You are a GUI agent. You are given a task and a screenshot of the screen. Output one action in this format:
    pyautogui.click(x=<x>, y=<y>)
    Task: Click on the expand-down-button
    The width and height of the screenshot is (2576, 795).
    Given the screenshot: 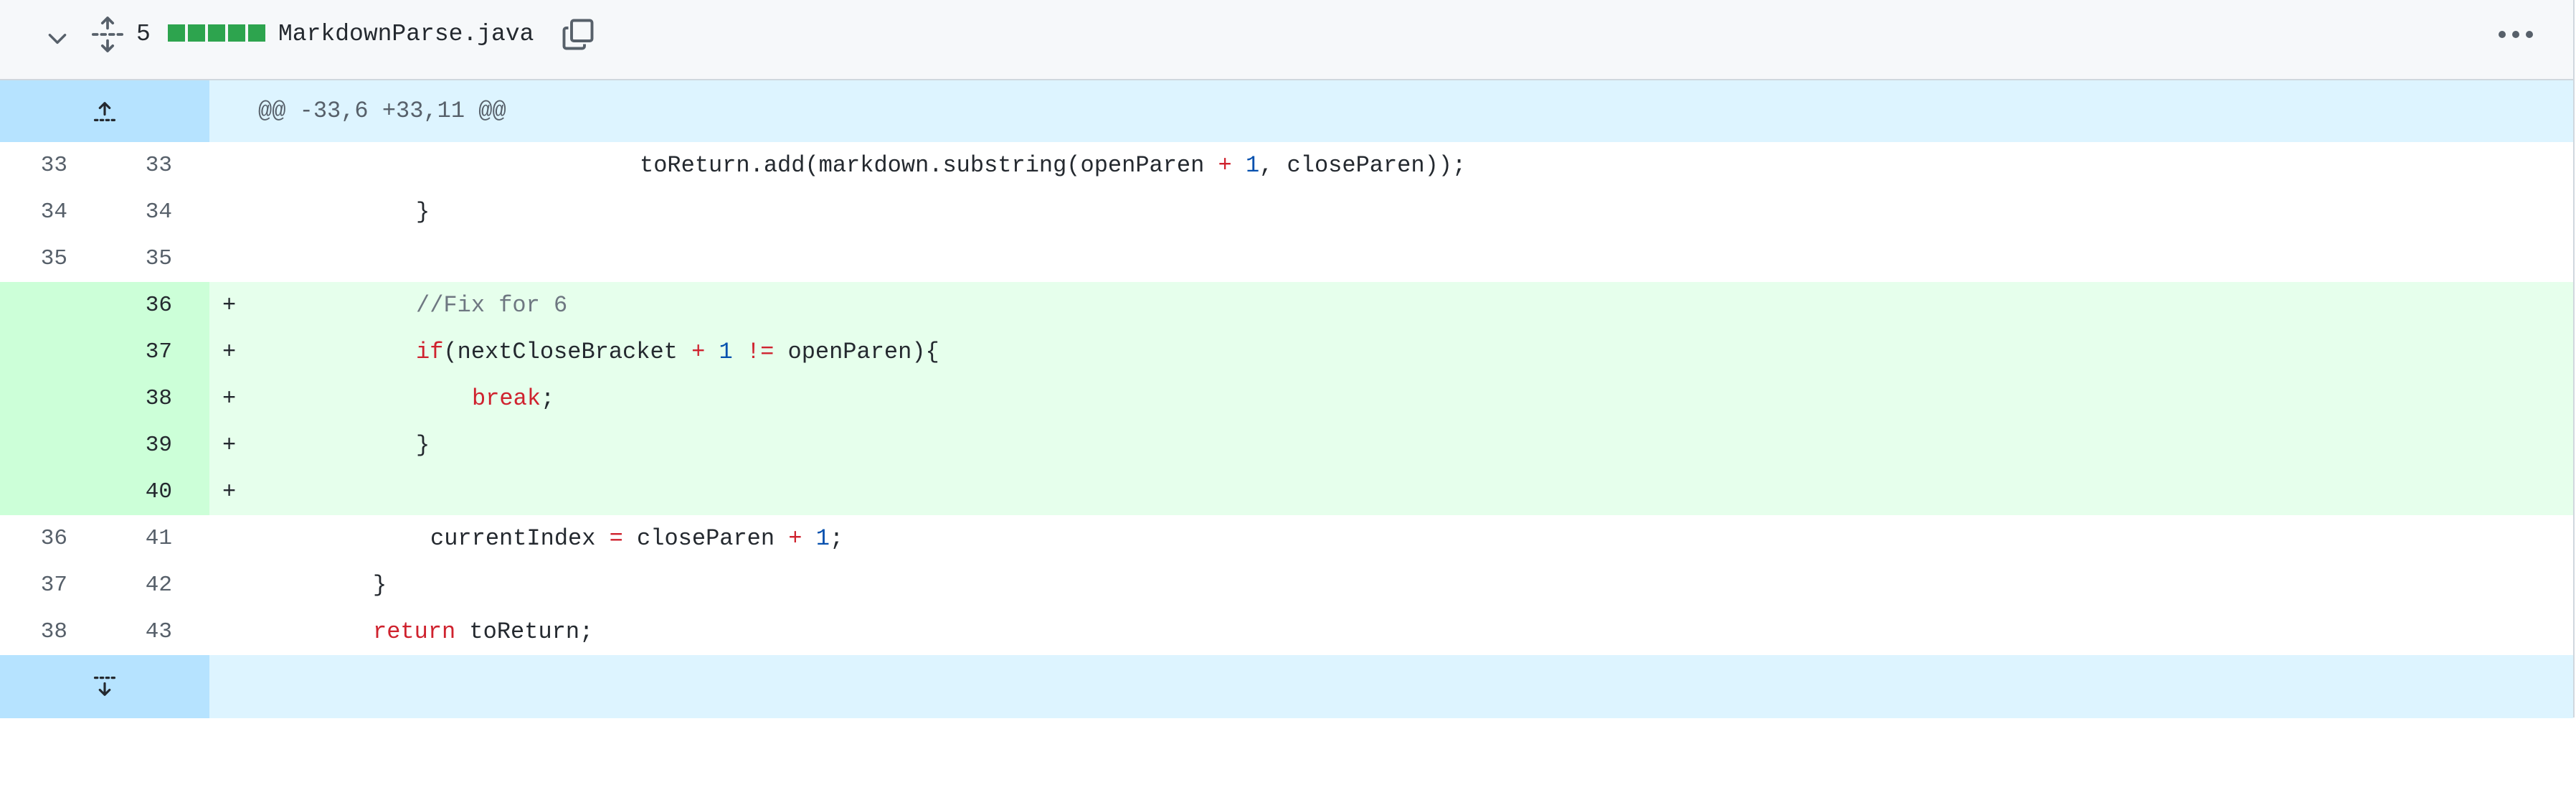 What is the action you would take?
    pyautogui.click(x=104, y=686)
    